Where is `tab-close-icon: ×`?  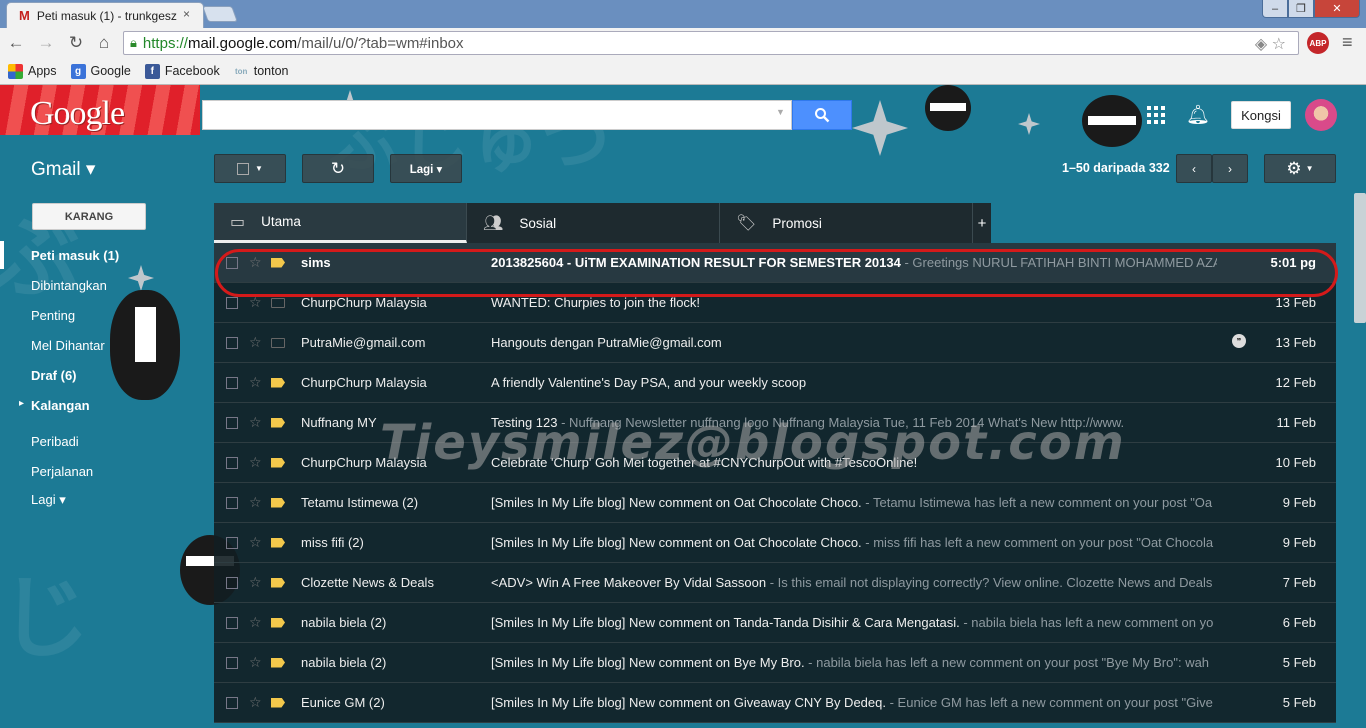 tab-close-icon: × is located at coordinates (186, 14).